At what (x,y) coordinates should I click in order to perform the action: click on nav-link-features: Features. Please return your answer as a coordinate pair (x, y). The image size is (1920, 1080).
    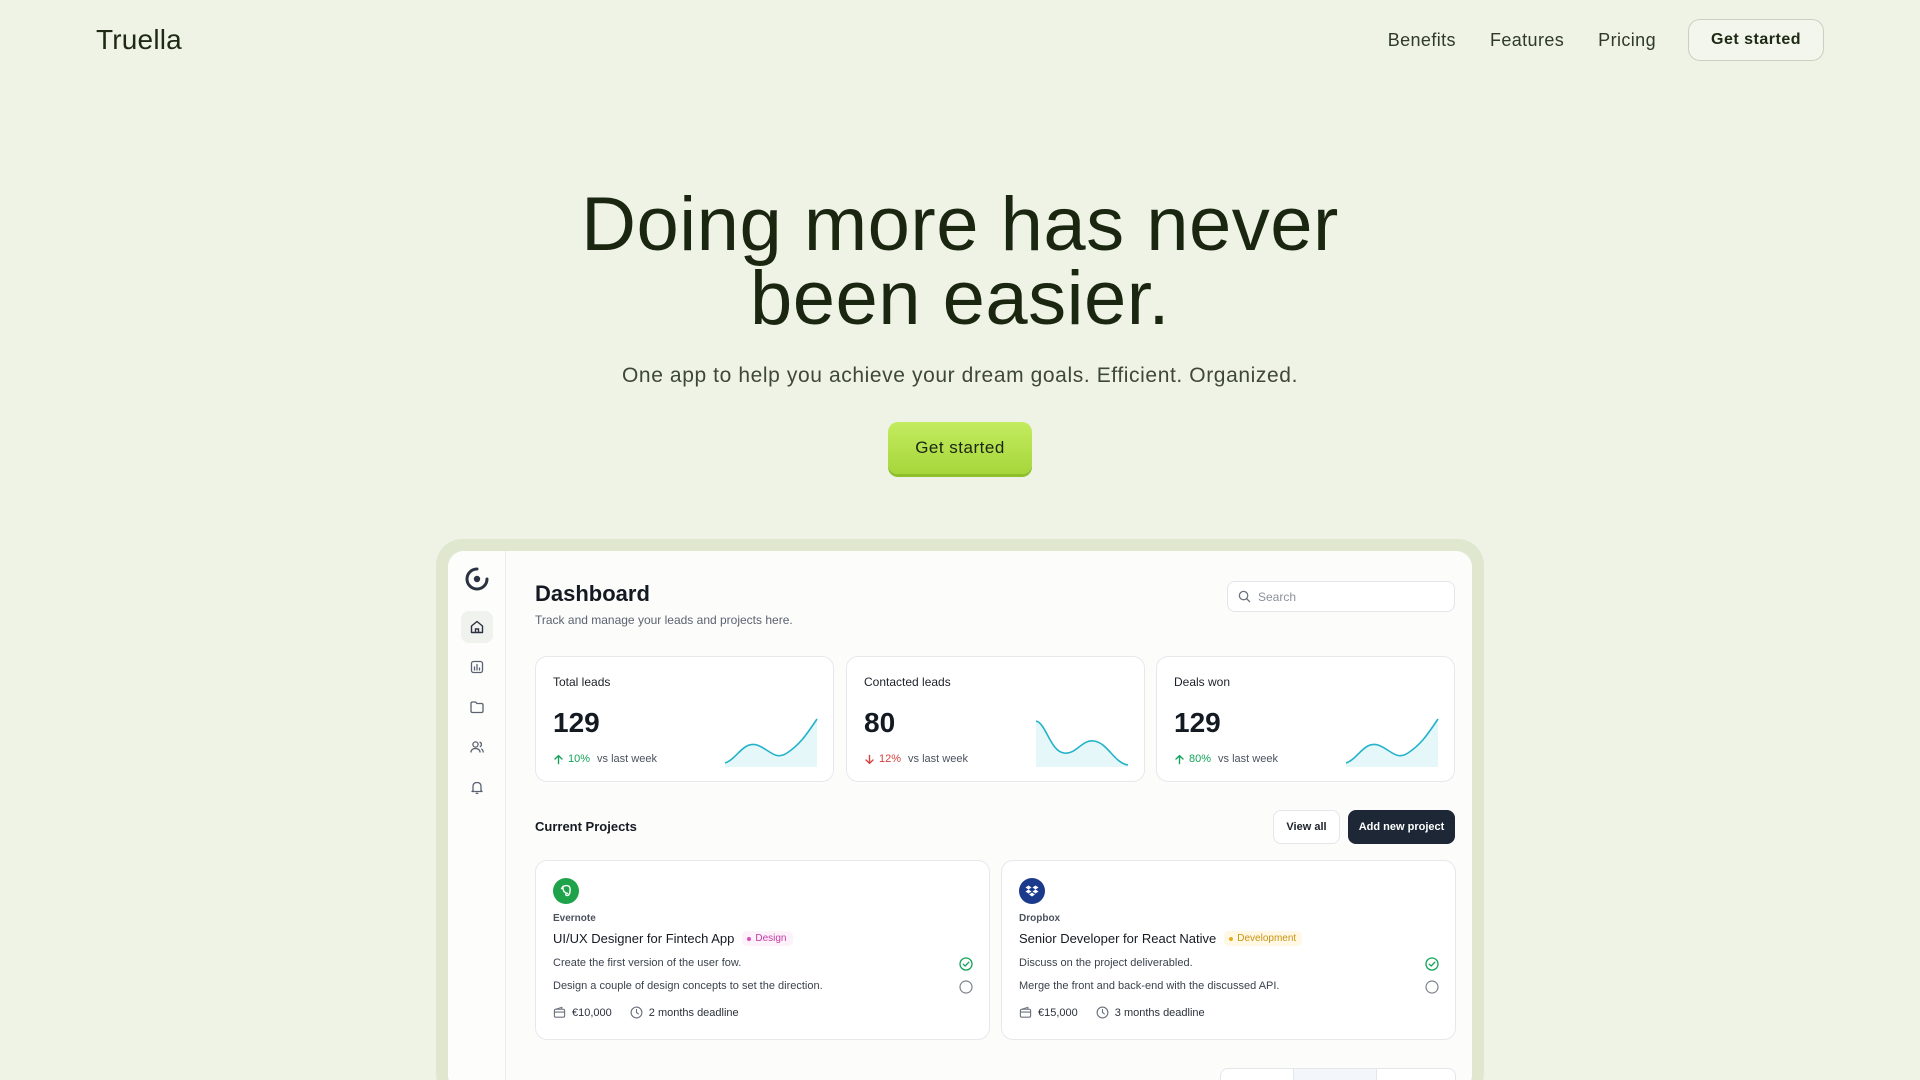
    Looking at the image, I should click on (1527, 40).